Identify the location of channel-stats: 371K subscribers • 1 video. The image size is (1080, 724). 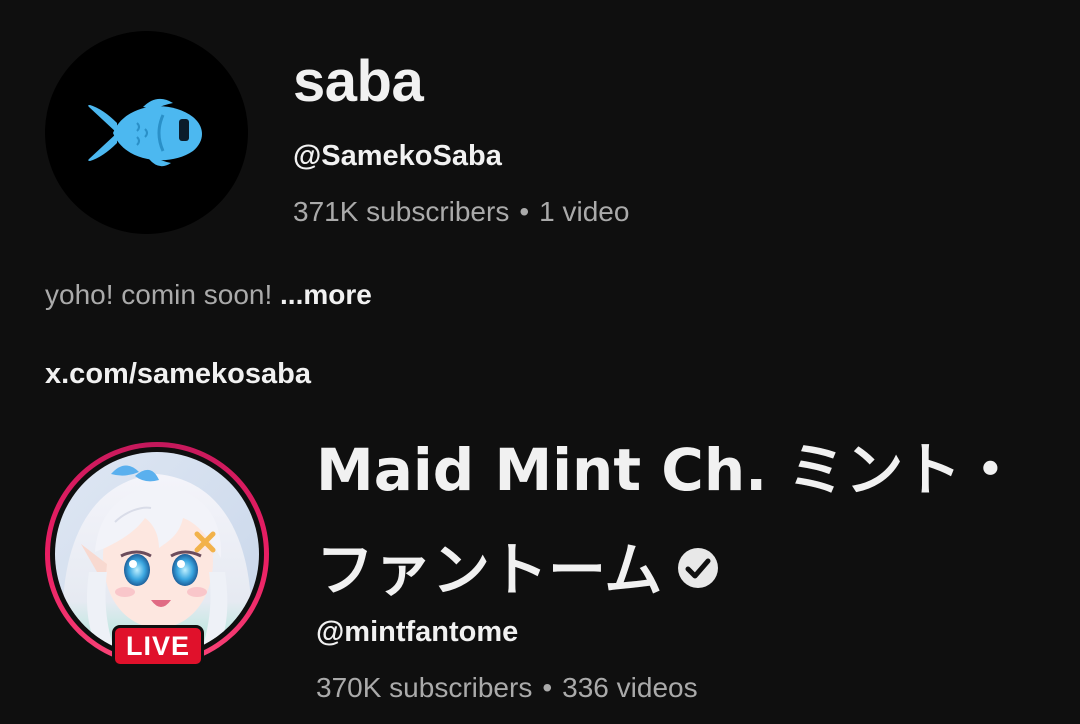
(461, 212).